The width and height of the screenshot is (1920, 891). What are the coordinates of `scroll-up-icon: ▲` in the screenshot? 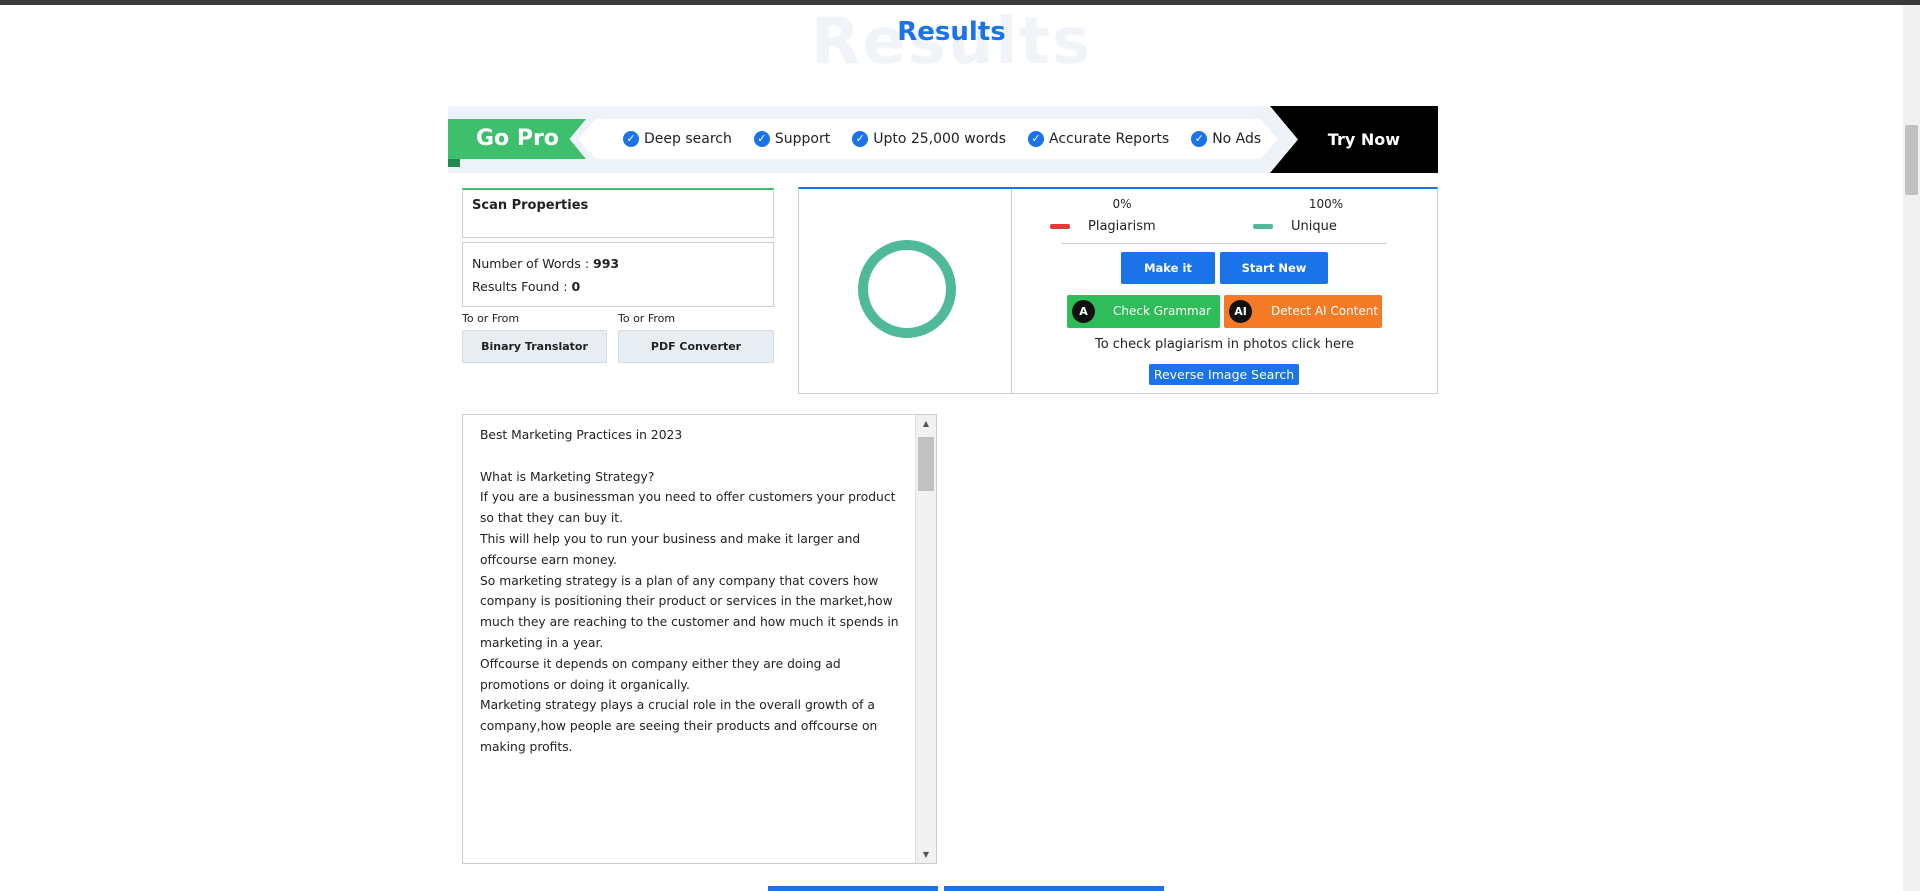 It's located at (926, 423).